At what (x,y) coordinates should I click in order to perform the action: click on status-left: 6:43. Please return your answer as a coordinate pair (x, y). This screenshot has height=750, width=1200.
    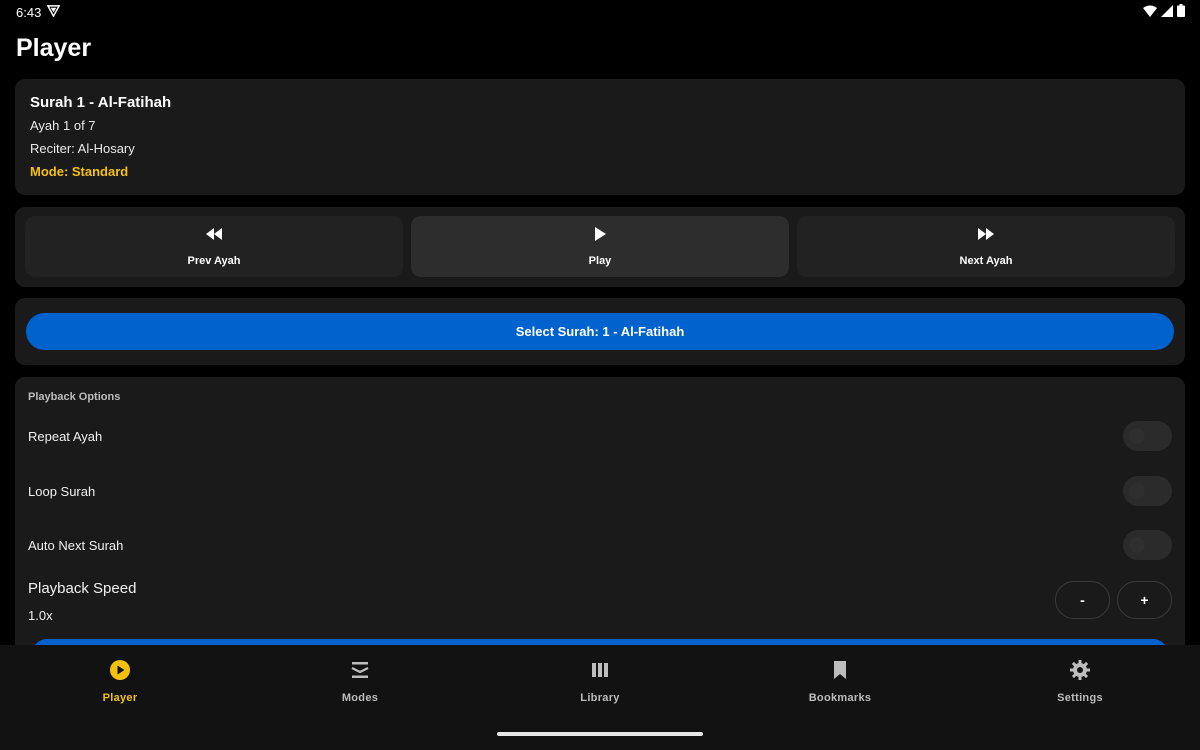
    Looking at the image, I should click on (38, 12).